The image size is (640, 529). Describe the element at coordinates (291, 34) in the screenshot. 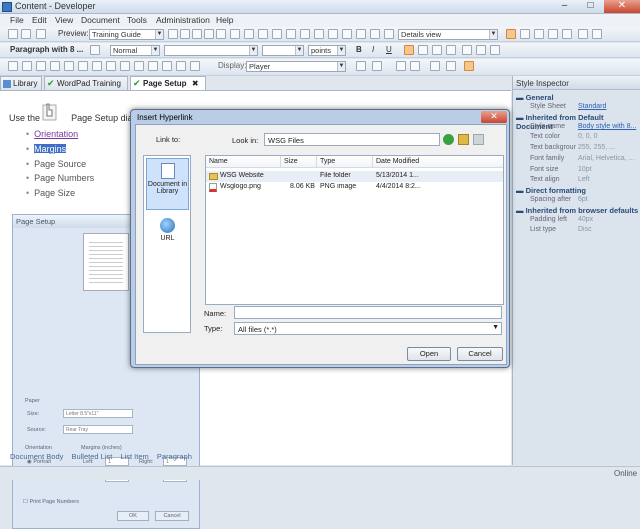

I see `toolbar-icon-j` at that location.